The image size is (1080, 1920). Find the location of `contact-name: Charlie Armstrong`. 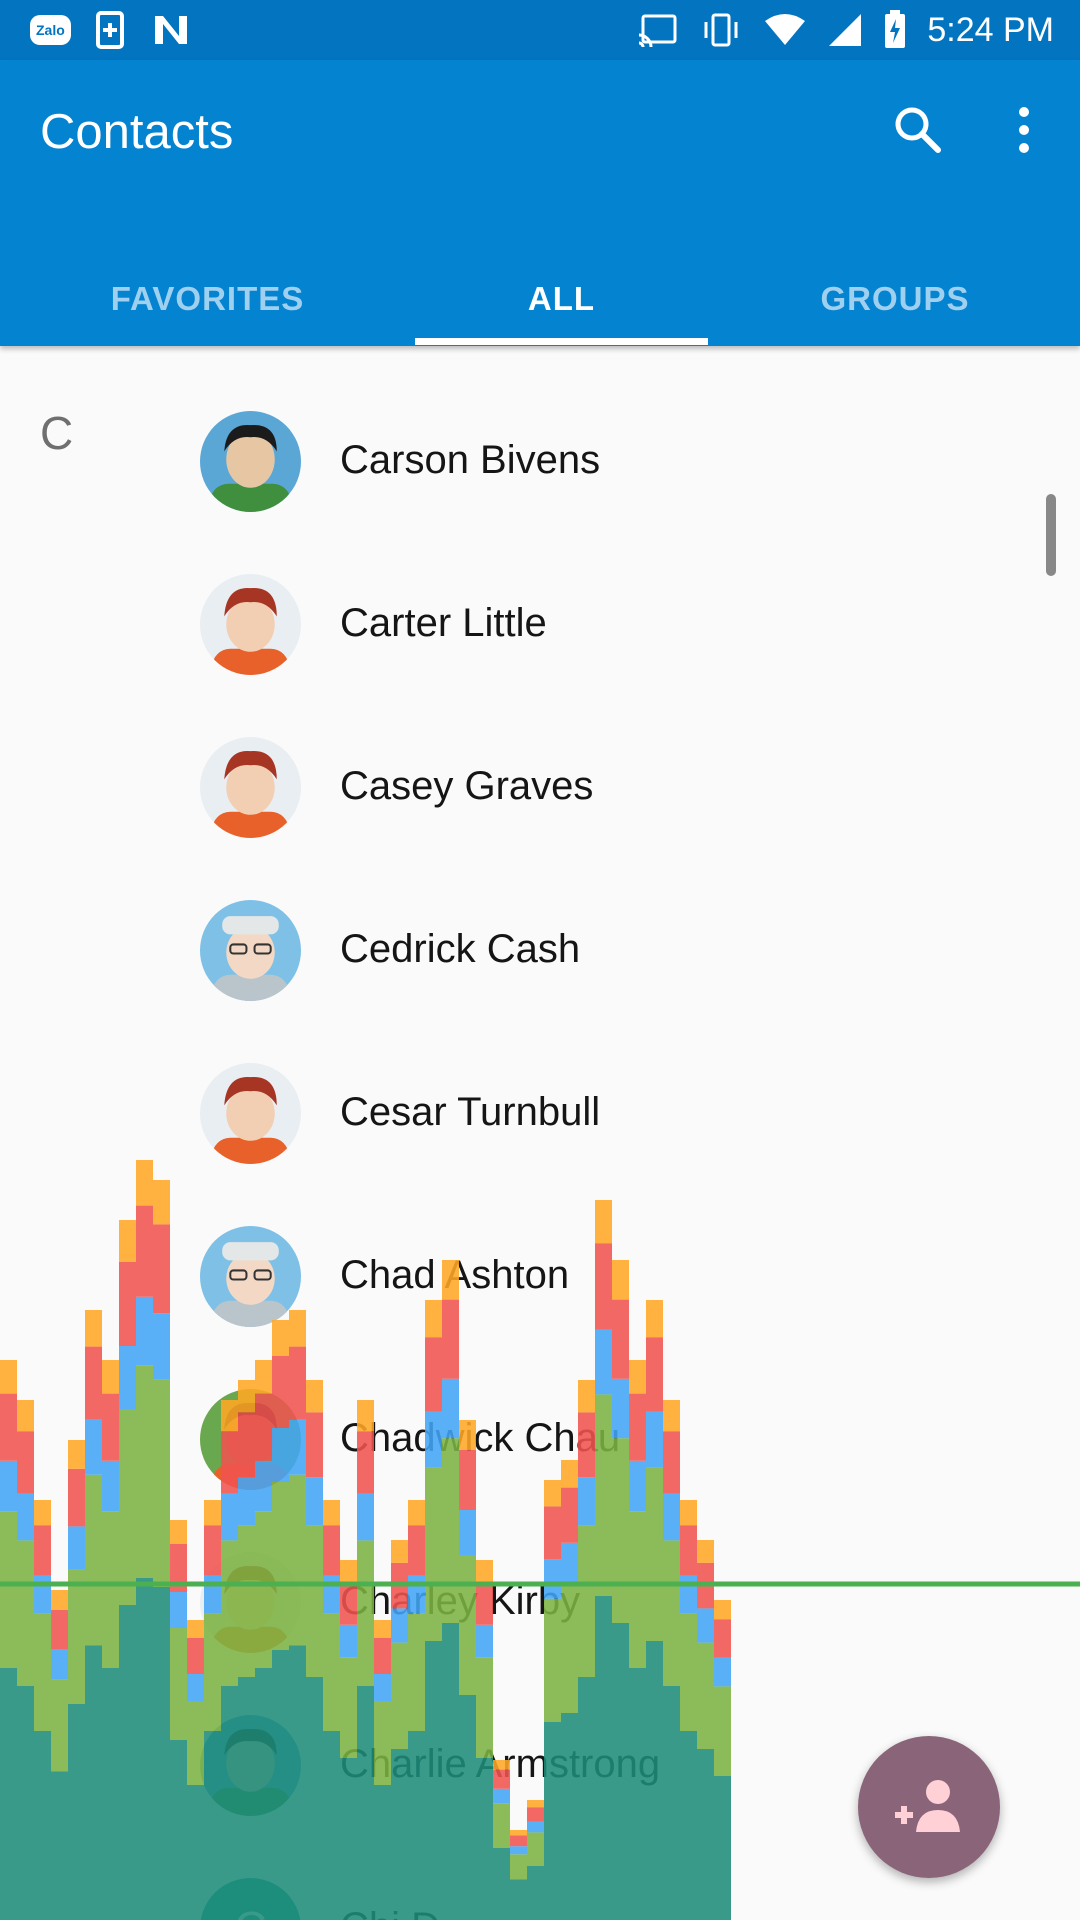

contact-name: Charlie Armstrong is located at coordinates (500, 1764).